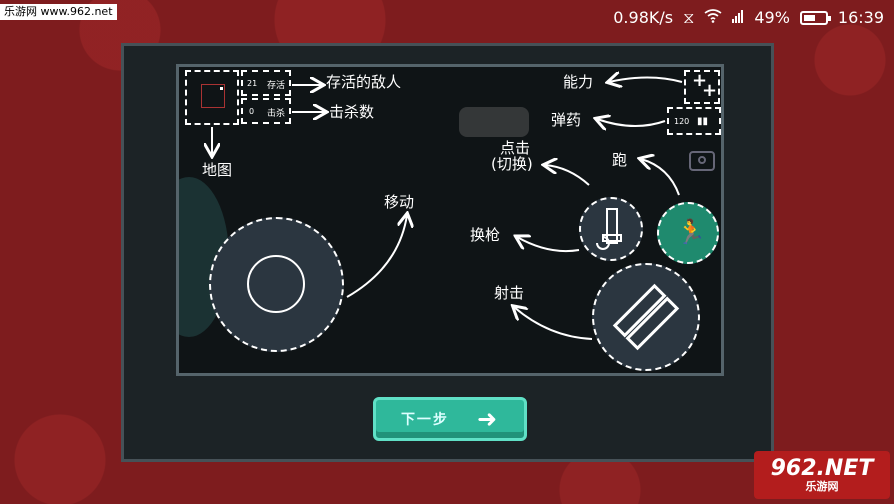  I want to click on site-watermark: 乐游网 www.962.net, so click(58, 12).